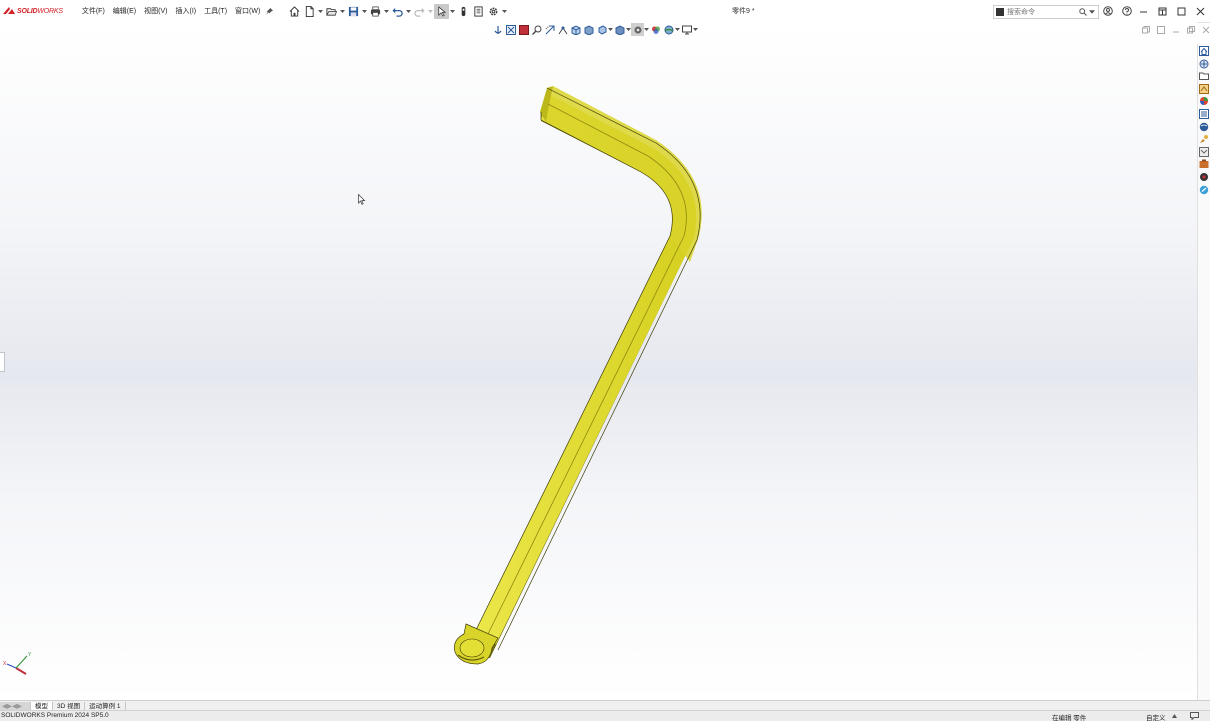  What do you see at coordinates (562, 29) in the screenshot?
I see `dynamic-annotation-button` at bounding box center [562, 29].